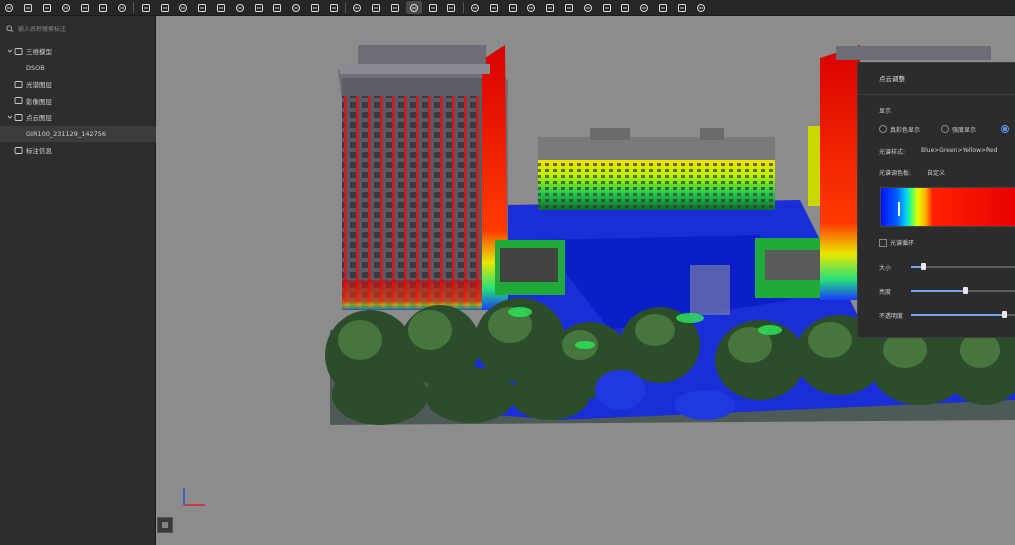 The image size is (1015, 545). Describe the element at coordinates (947, 207) in the screenshot. I see `color-ramp-editor` at that location.